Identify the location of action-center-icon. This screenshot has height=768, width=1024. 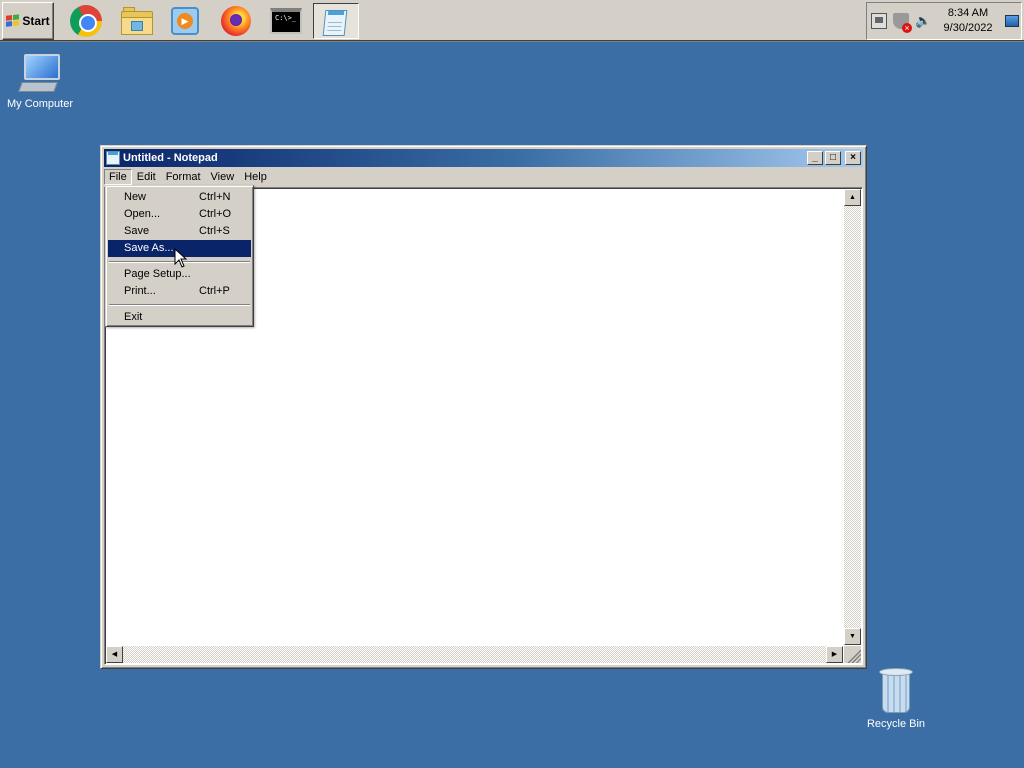
(902, 23).